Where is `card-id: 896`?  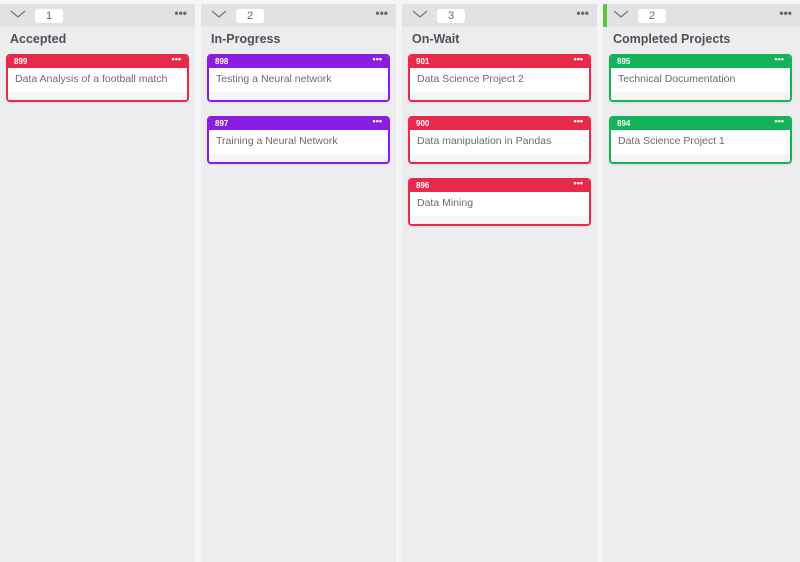 card-id: 896 is located at coordinates (423, 185).